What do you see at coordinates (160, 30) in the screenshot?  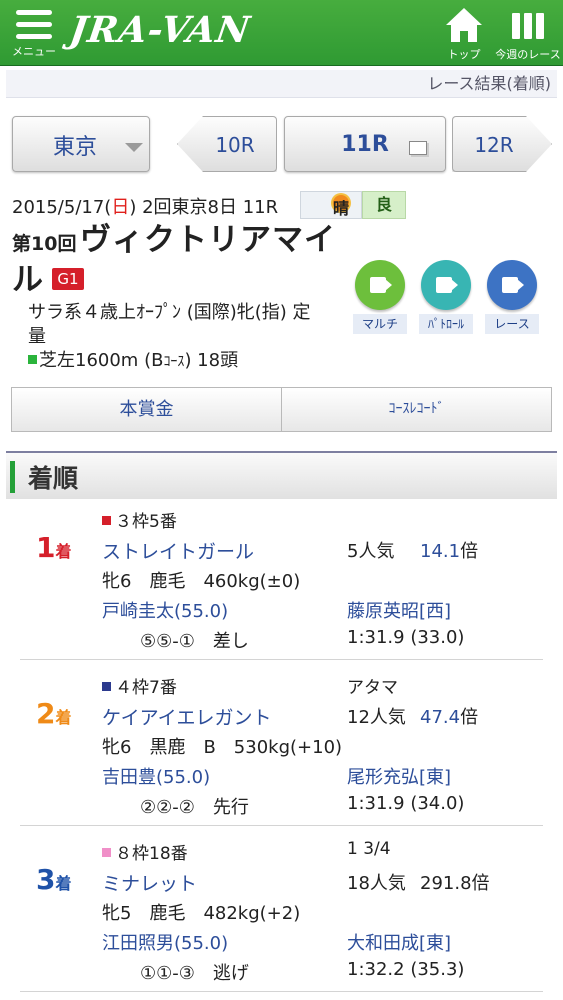 I see `jra-van-logo: JRA-VAN` at bounding box center [160, 30].